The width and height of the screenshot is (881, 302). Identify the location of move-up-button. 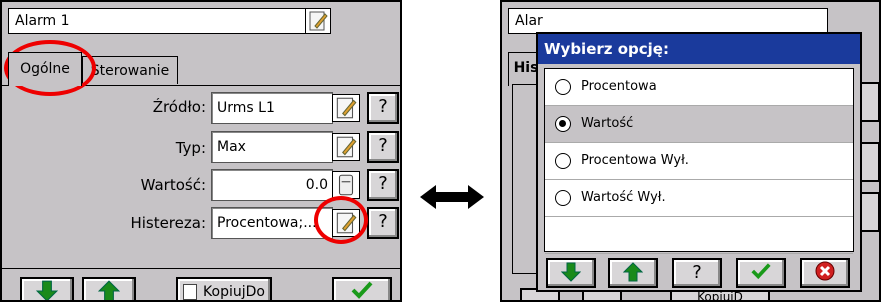
(109, 288).